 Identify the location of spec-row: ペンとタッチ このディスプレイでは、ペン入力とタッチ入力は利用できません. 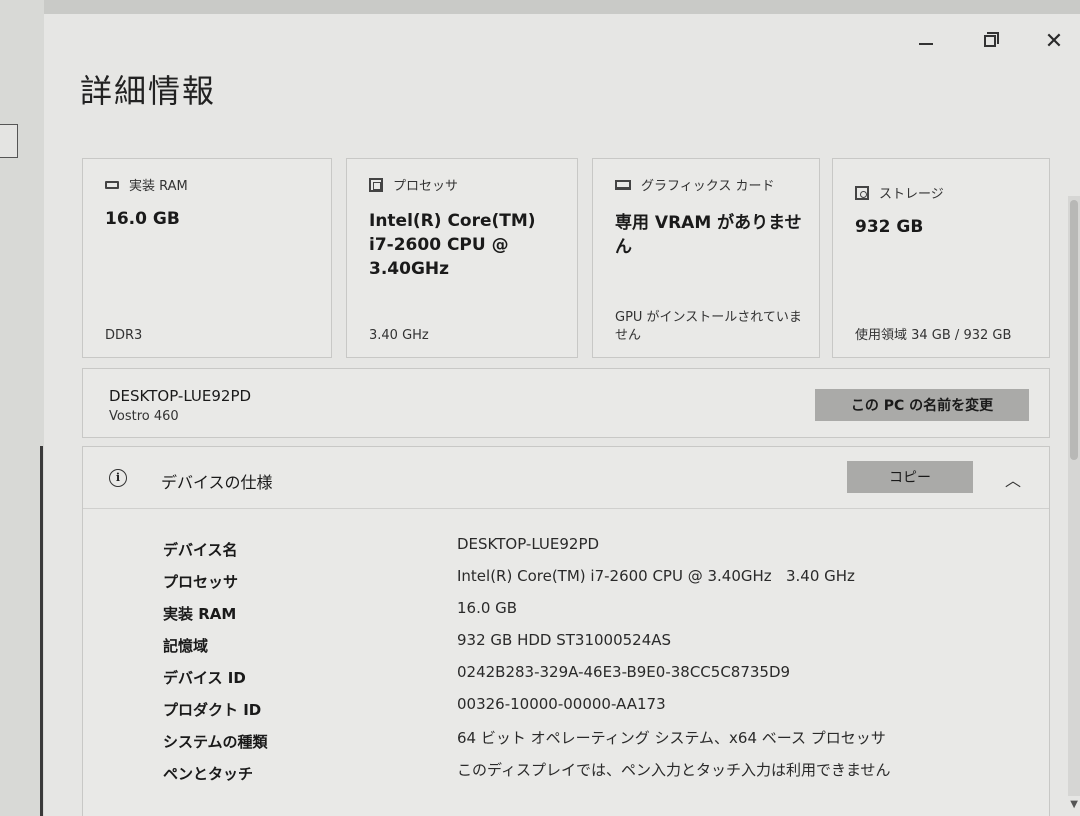
(593, 775).